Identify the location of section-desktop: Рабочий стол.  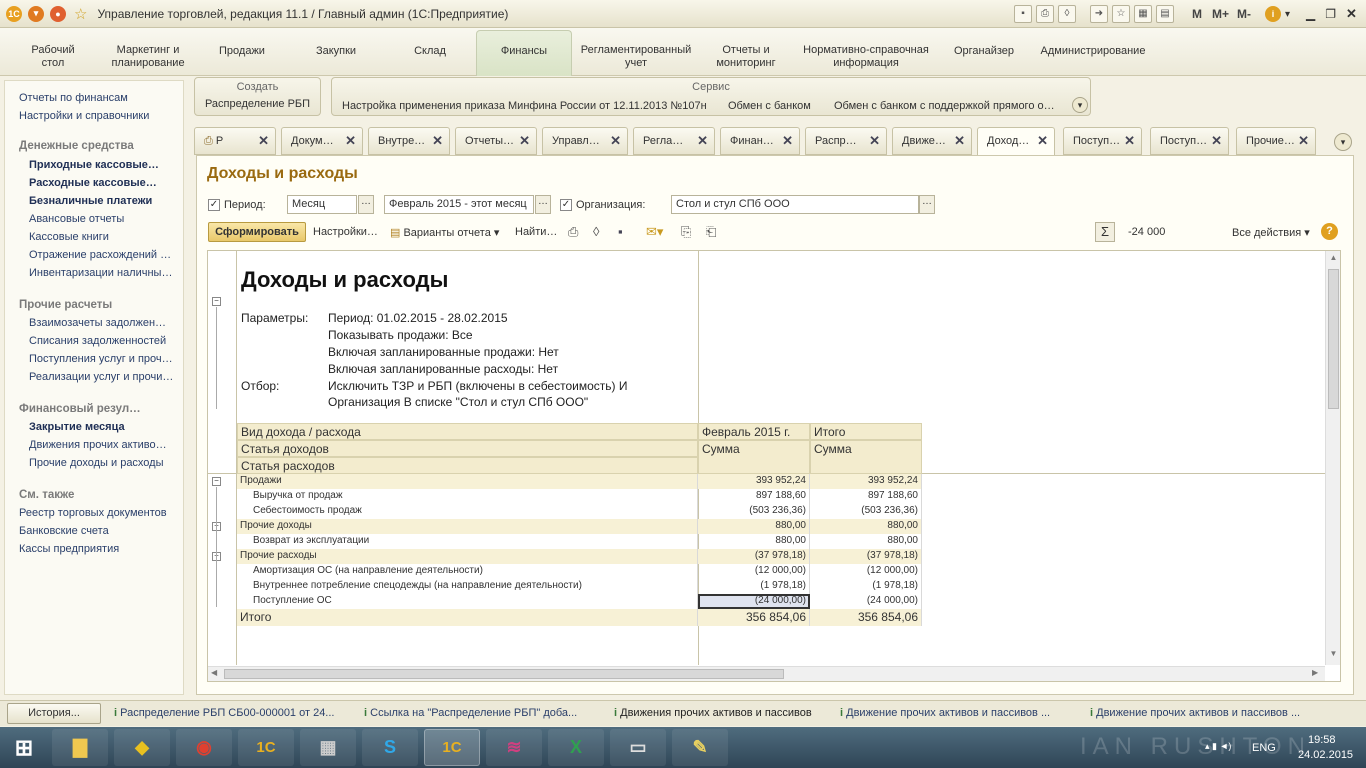
(53, 57).